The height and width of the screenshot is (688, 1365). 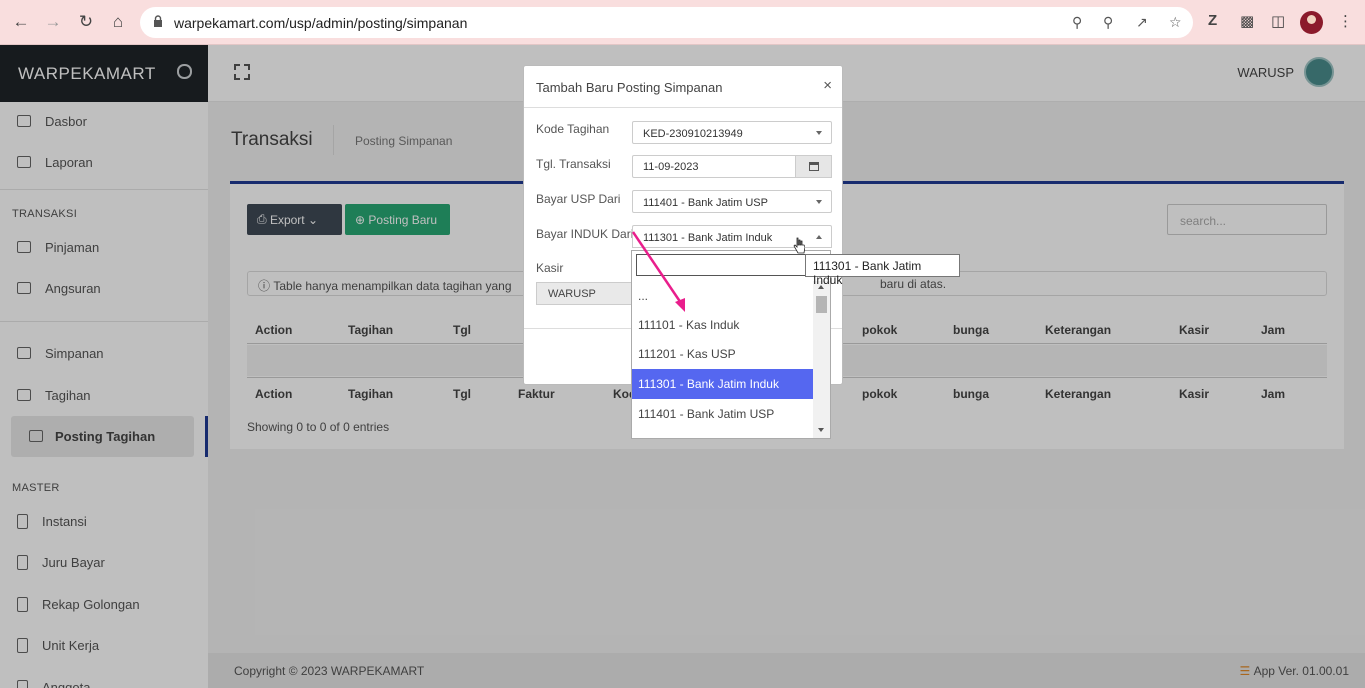 I want to click on menu-kebab-icon: ⋮, so click(x=1345, y=21).